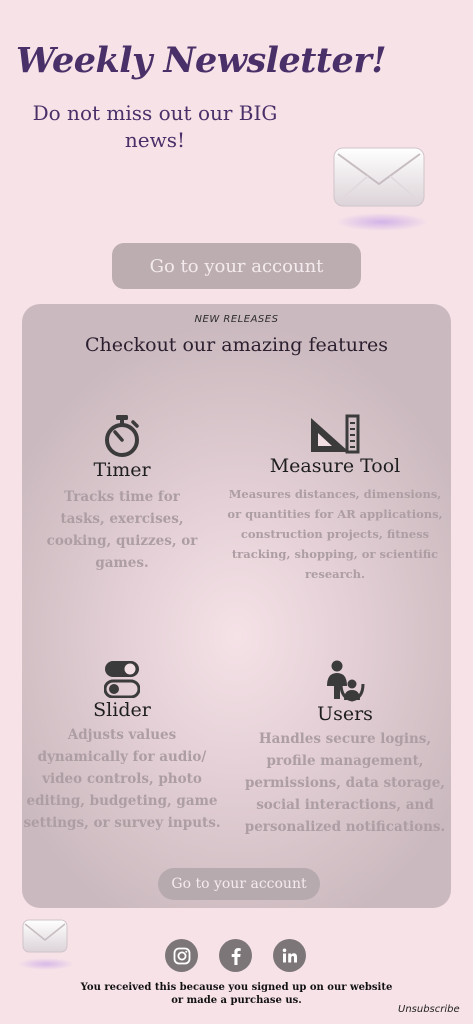  I want to click on page-title: Weekly Newsletter!, so click(201, 60).